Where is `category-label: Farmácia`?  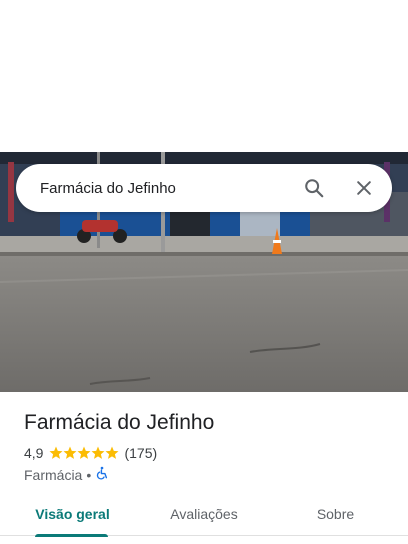
category-label: Farmácia is located at coordinates (53, 474).